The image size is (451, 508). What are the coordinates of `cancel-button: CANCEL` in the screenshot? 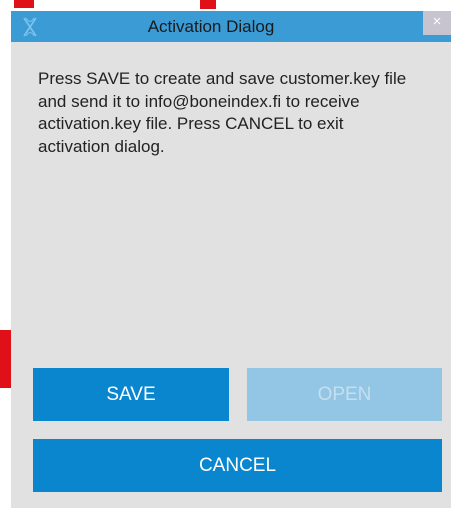 It's located at (237, 465).